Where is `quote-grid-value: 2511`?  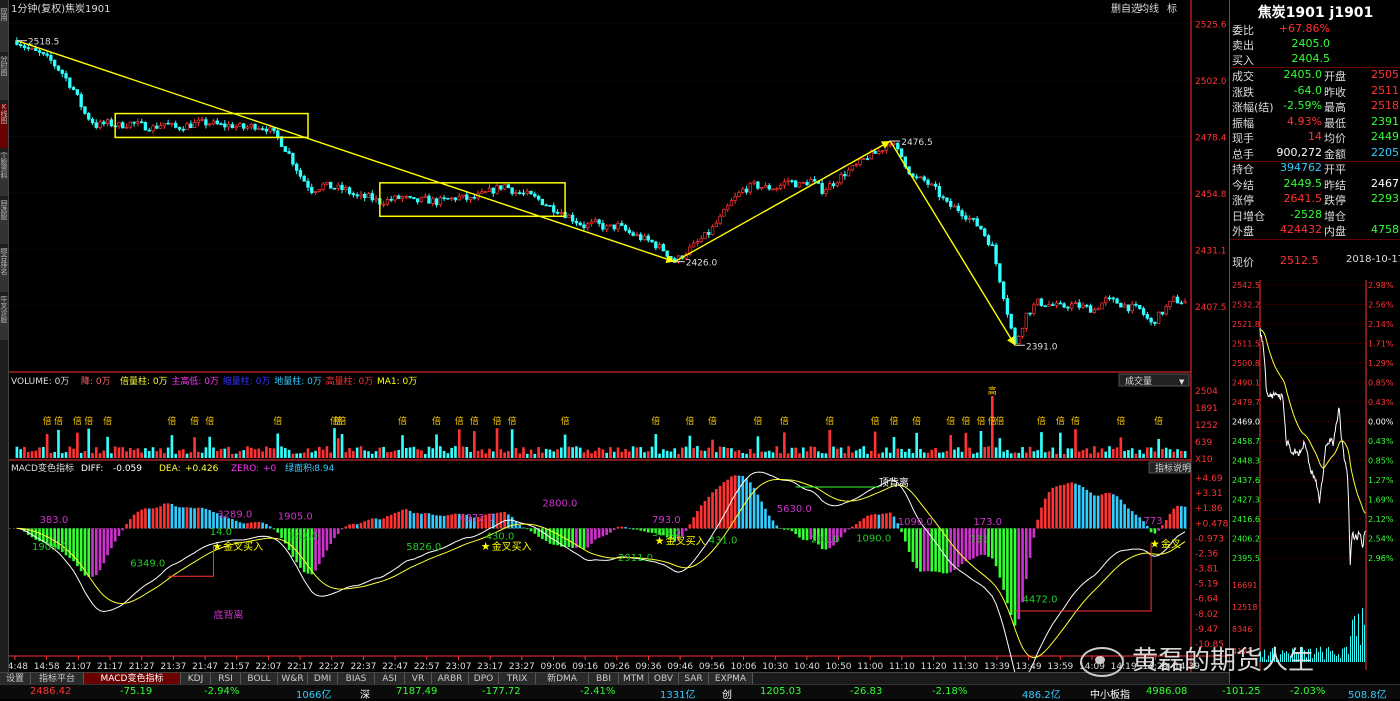 quote-grid-value: 2511 is located at coordinates (1385, 90).